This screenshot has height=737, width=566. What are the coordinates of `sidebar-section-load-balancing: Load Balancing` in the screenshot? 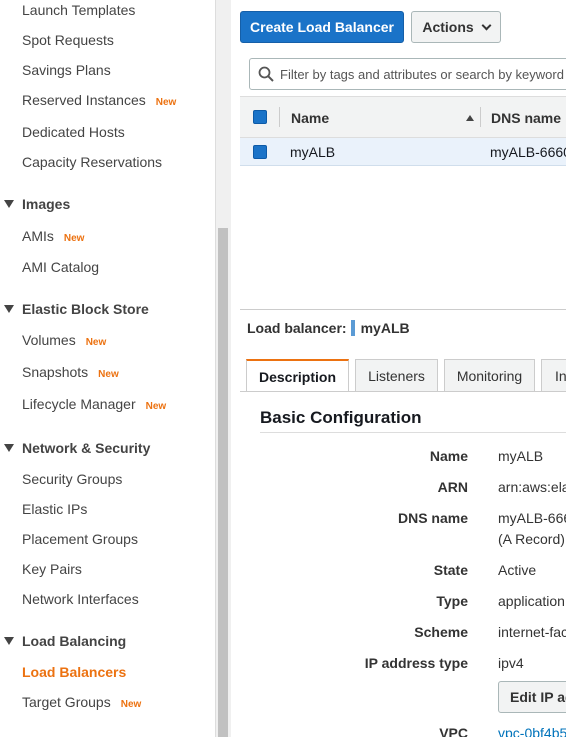 It's located at (65, 641).